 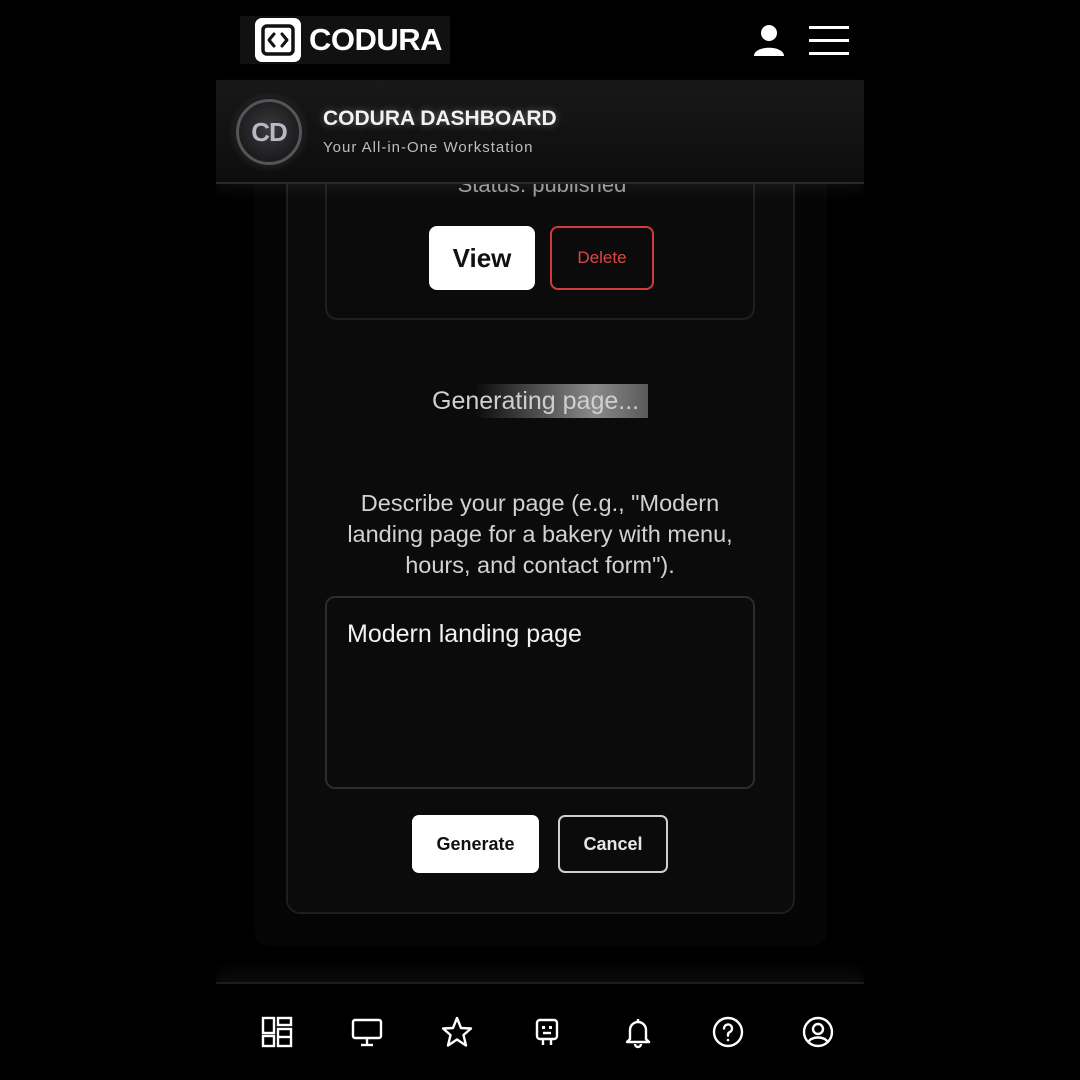 What do you see at coordinates (602, 258) in the screenshot?
I see `delete-button: Delete` at bounding box center [602, 258].